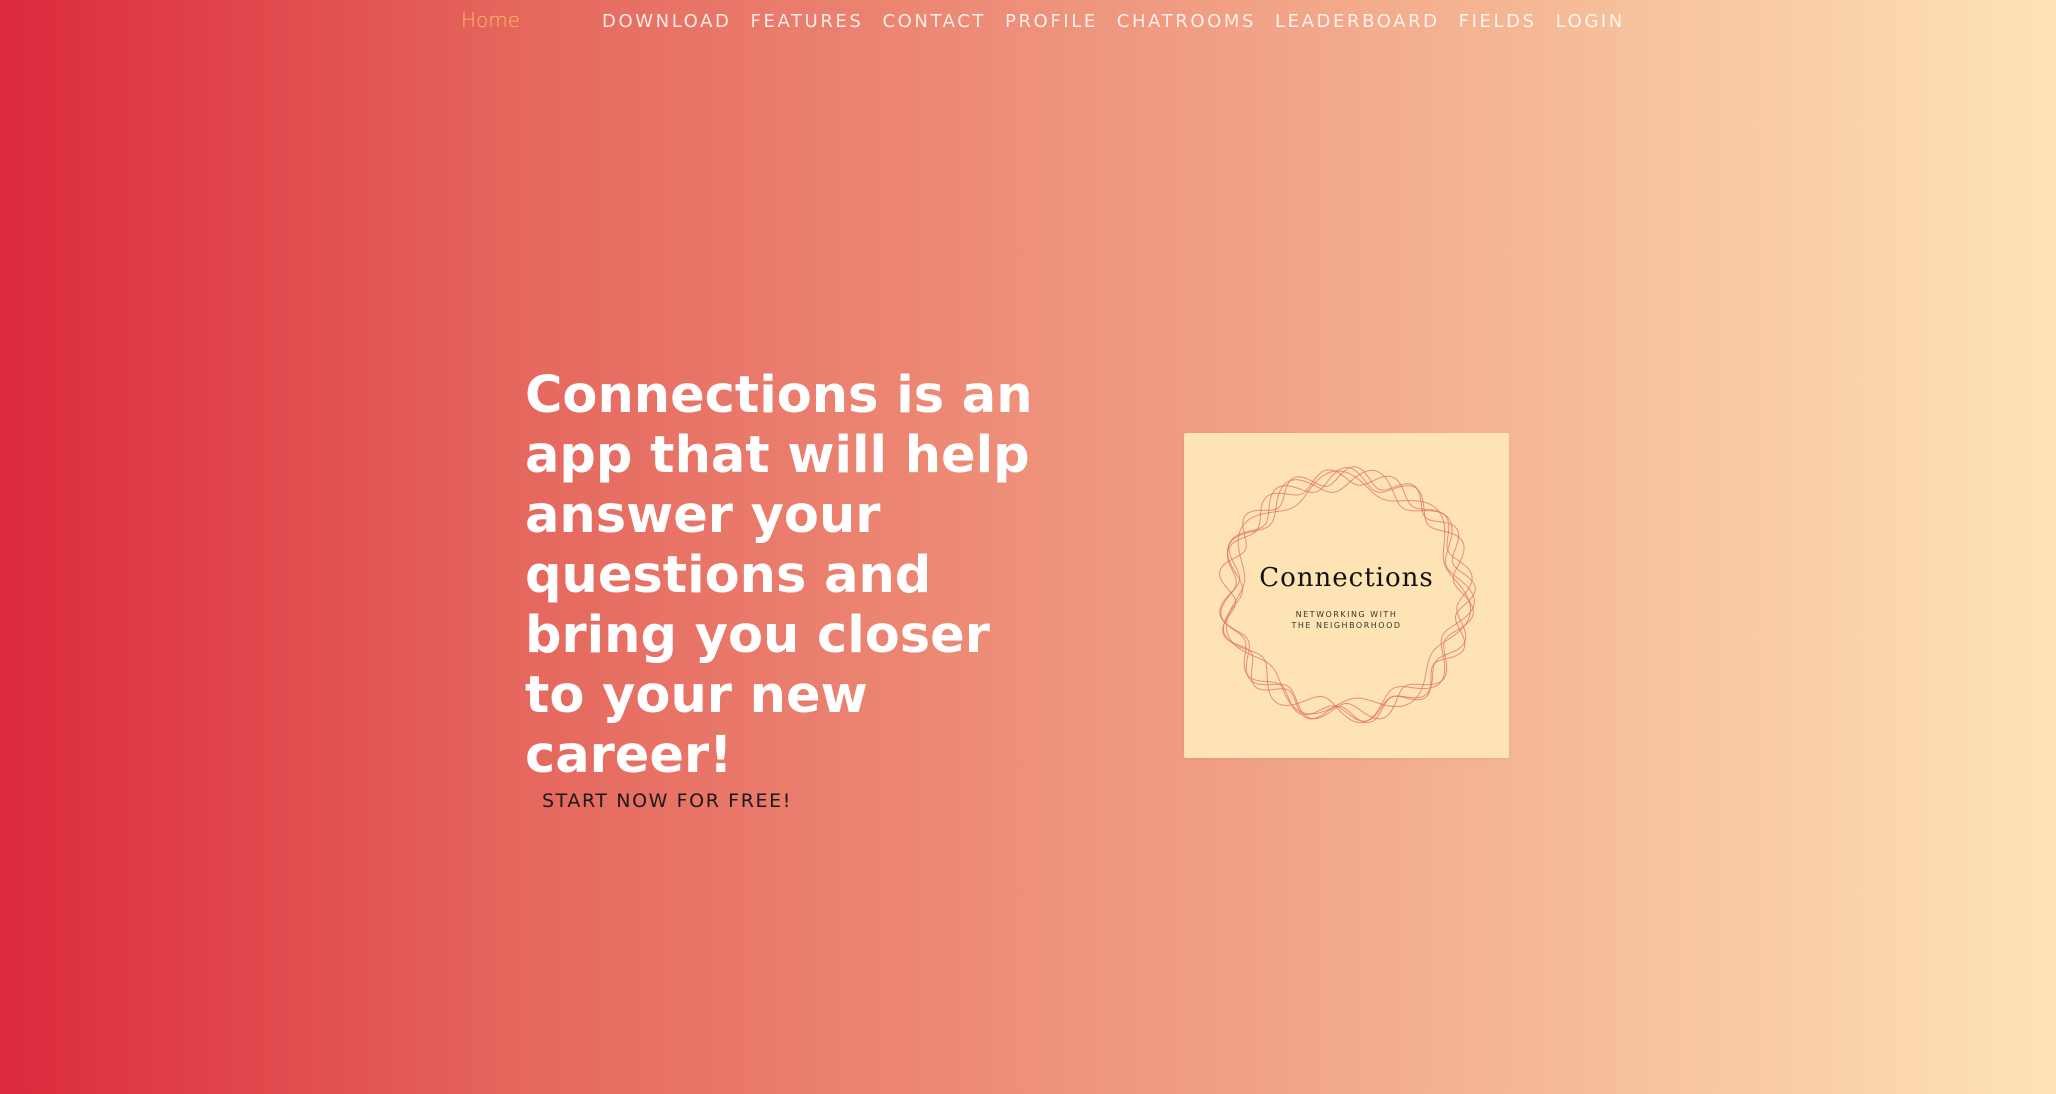 The image size is (2056, 1094). I want to click on nav-features: FEATURES, so click(807, 21).